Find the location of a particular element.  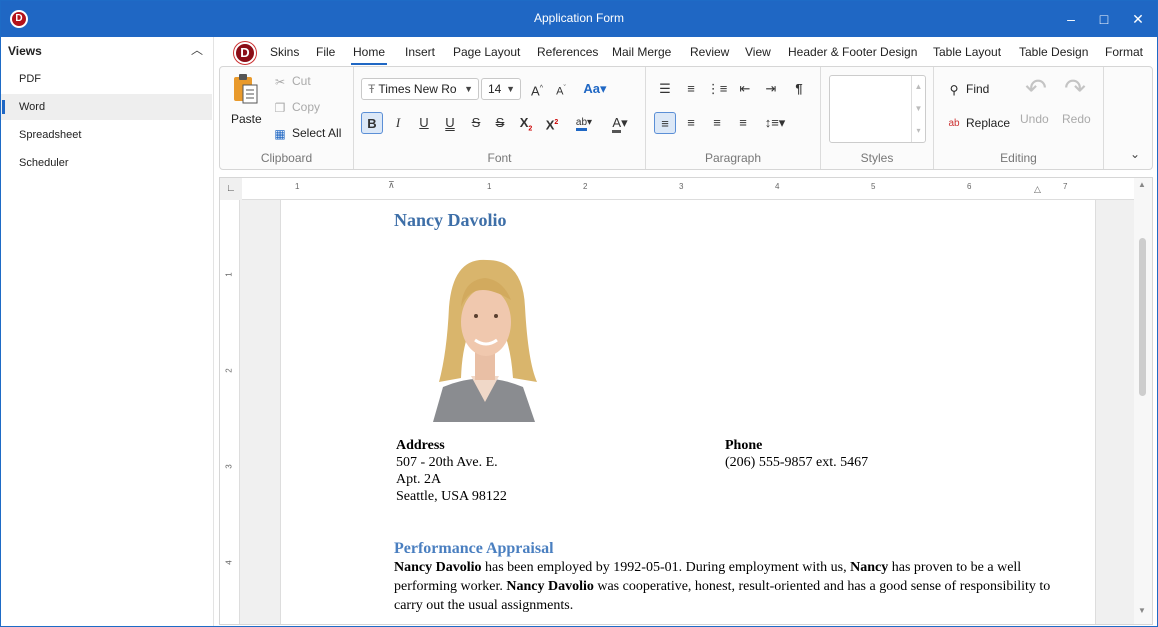

paragraph-group-label: Paragraph is located at coordinates (733, 158).